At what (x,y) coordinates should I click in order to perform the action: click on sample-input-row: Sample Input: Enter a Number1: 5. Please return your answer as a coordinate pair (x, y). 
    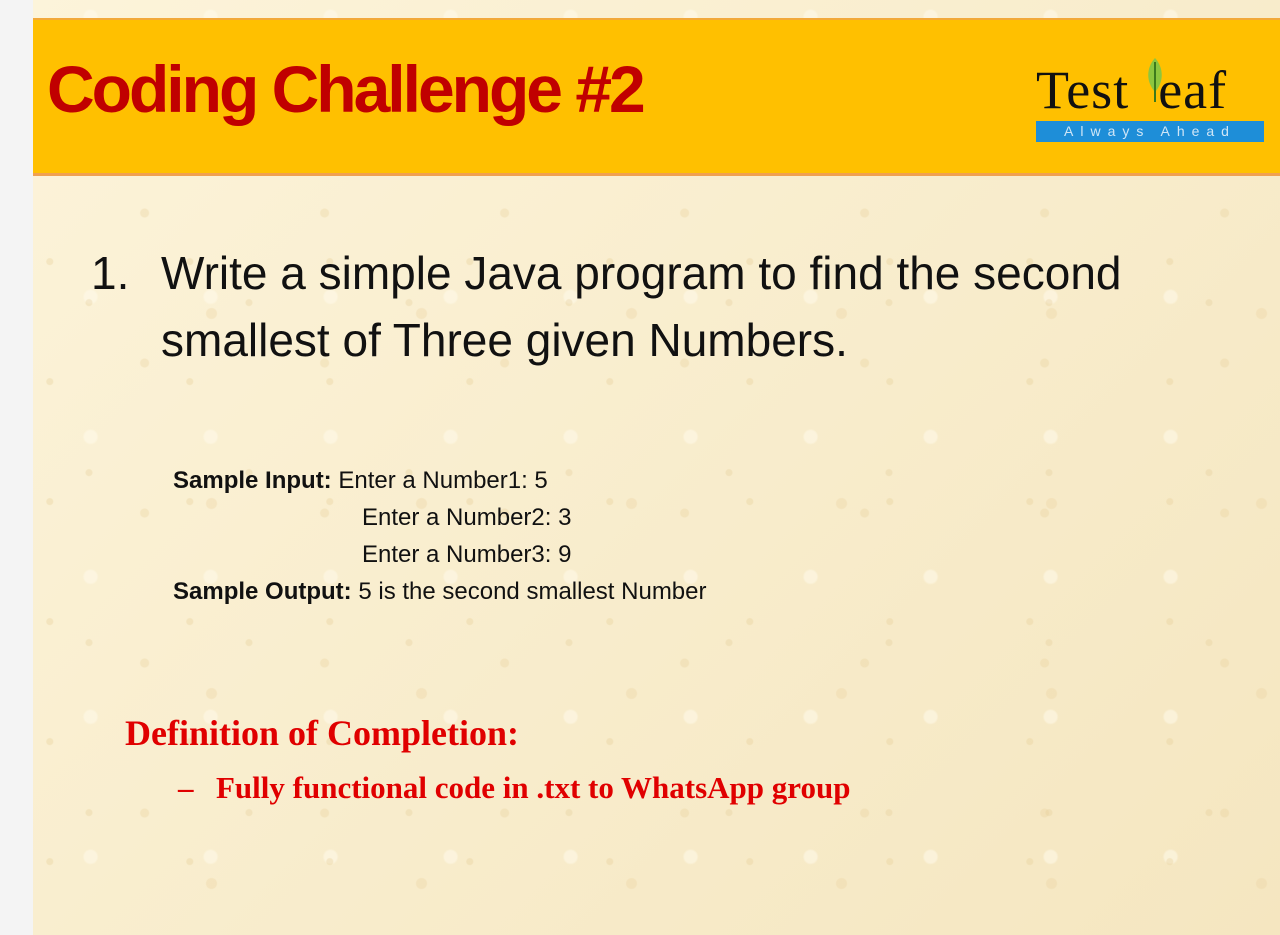
    Looking at the image, I should click on (440, 480).